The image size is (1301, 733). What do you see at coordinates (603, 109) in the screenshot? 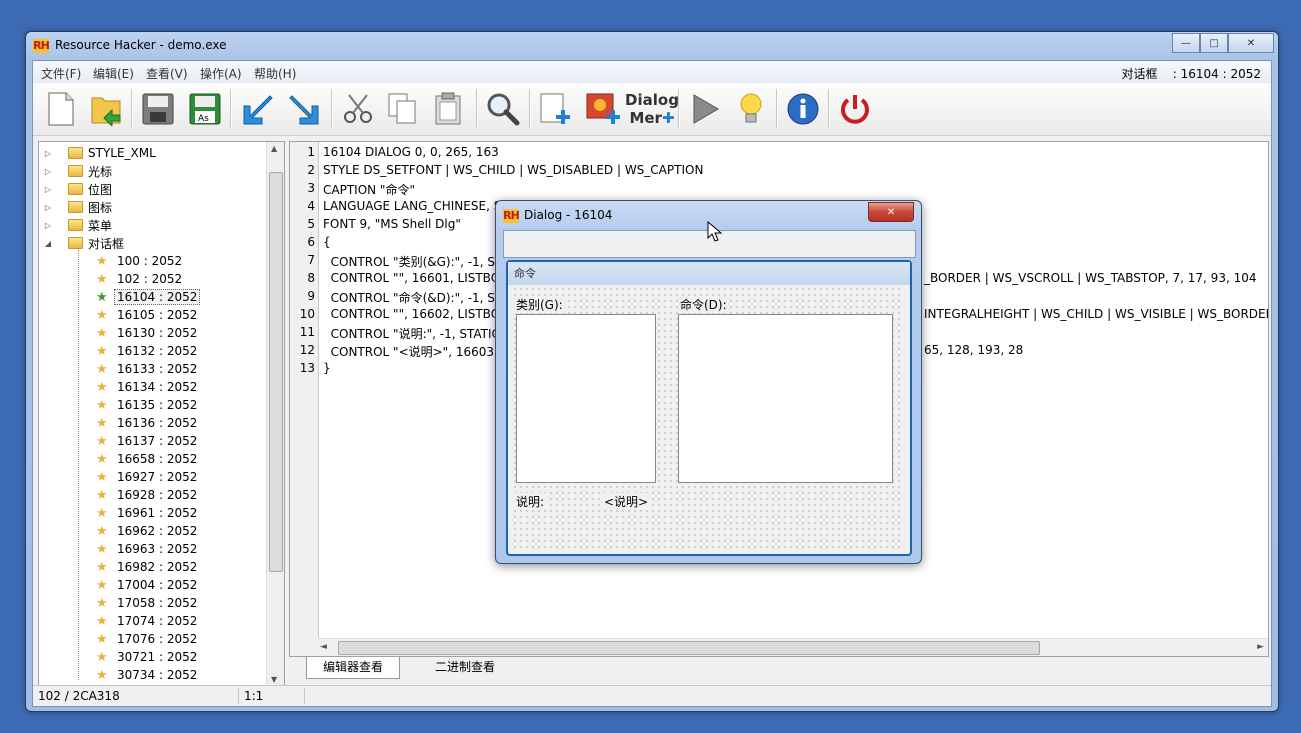
I see `add-image-icon` at bounding box center [603, 109].